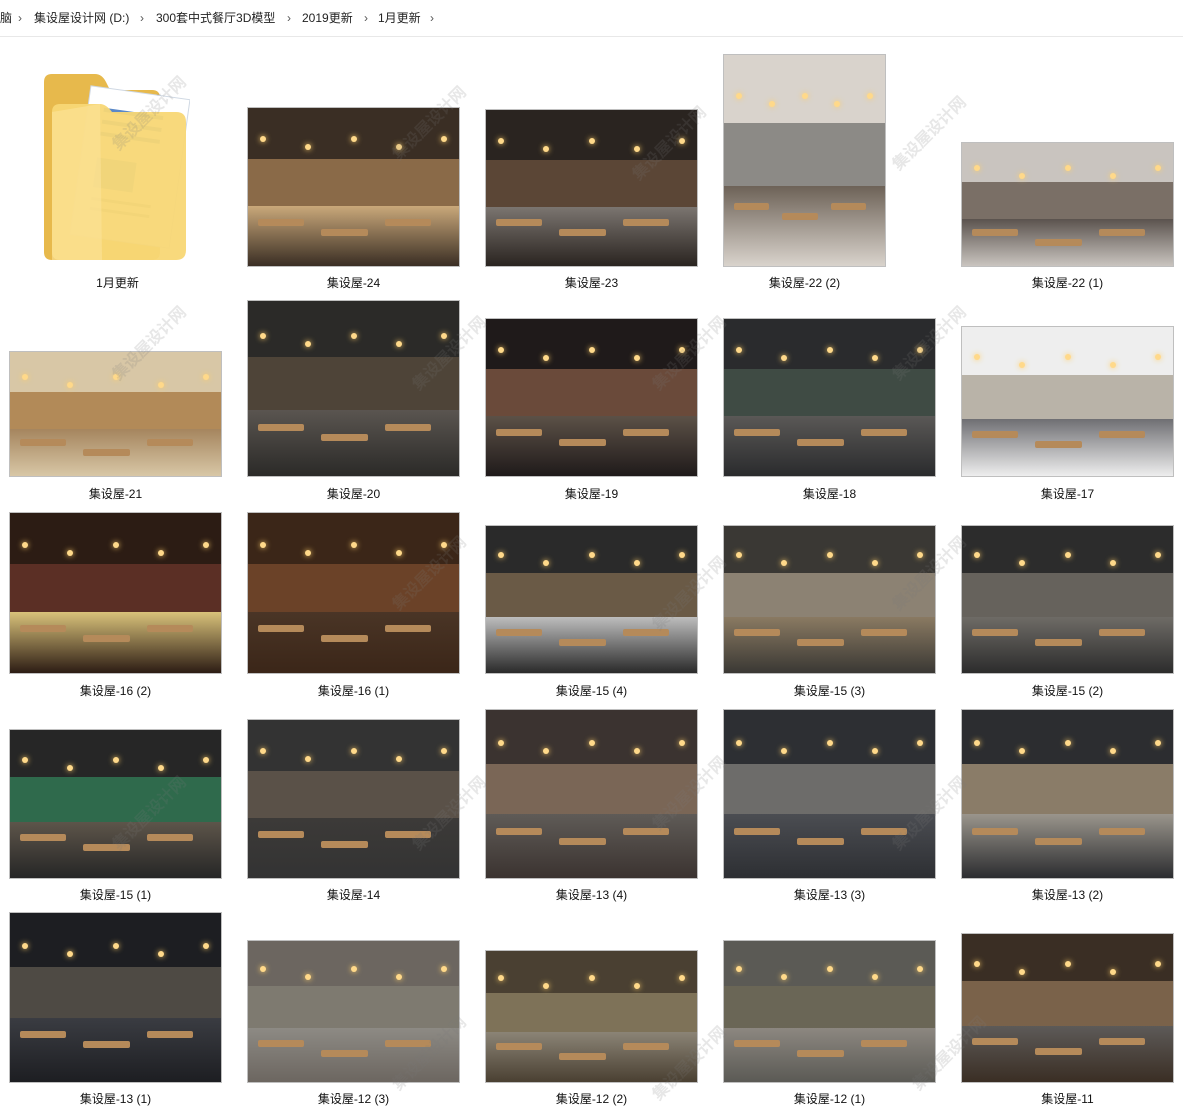  I want to click on file-label: 集设屋-21, so click(115, 494).